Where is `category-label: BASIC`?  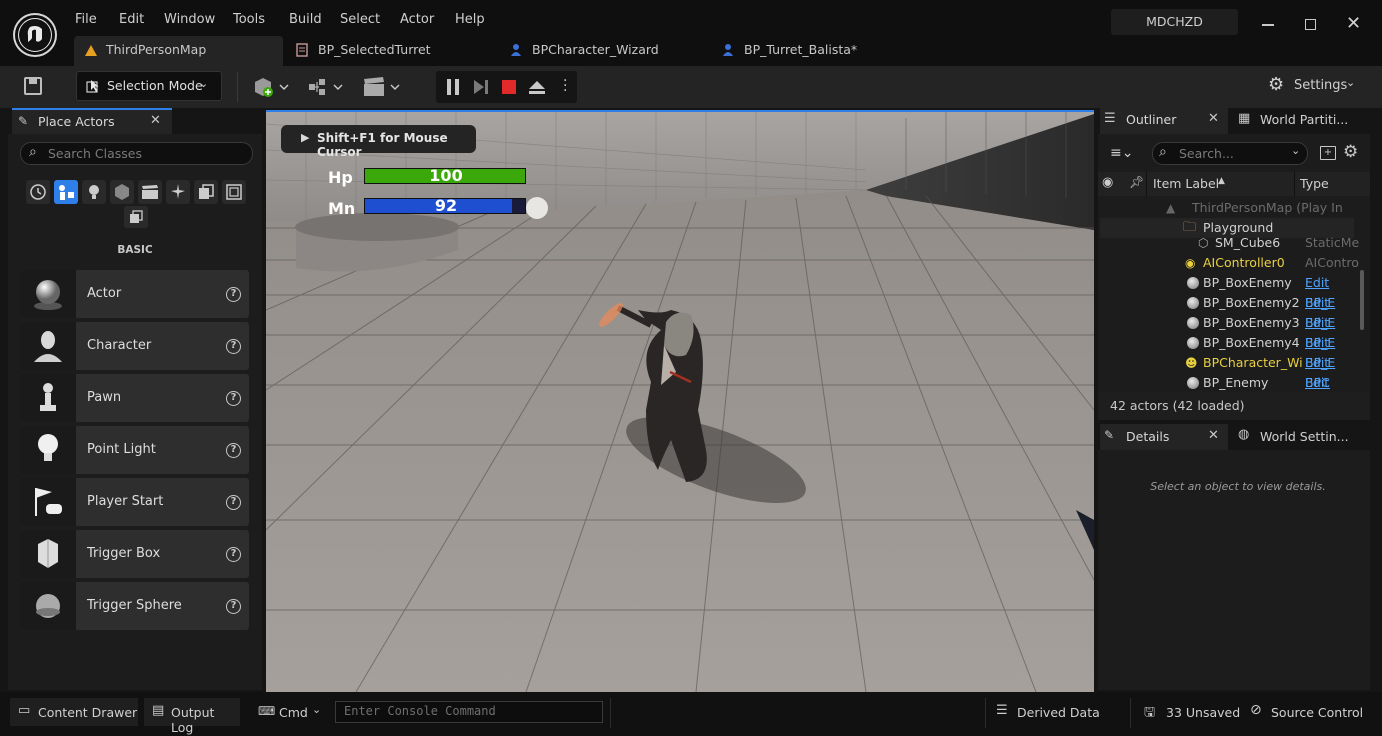 category-label: BASIC is located at coordinates (135, 250).